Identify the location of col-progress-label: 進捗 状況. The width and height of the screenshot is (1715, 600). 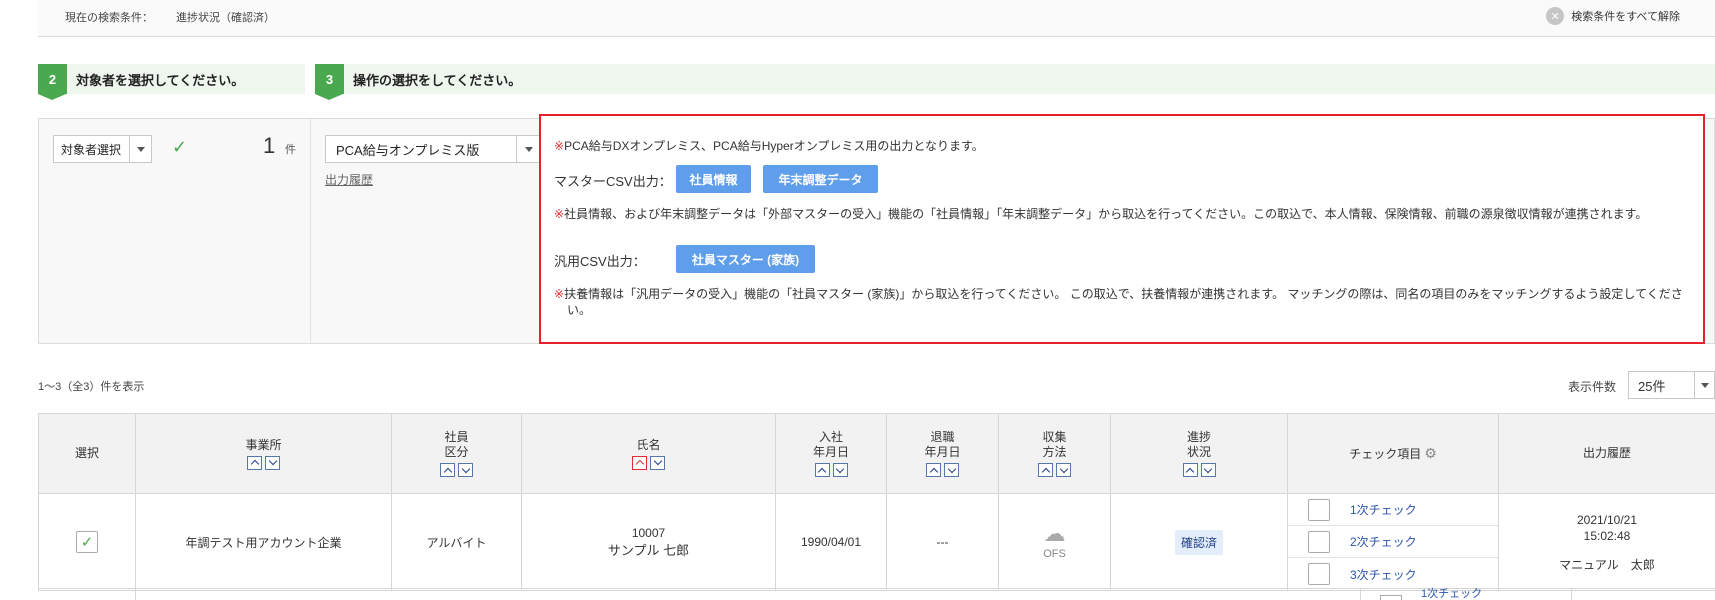
(1198, 444).